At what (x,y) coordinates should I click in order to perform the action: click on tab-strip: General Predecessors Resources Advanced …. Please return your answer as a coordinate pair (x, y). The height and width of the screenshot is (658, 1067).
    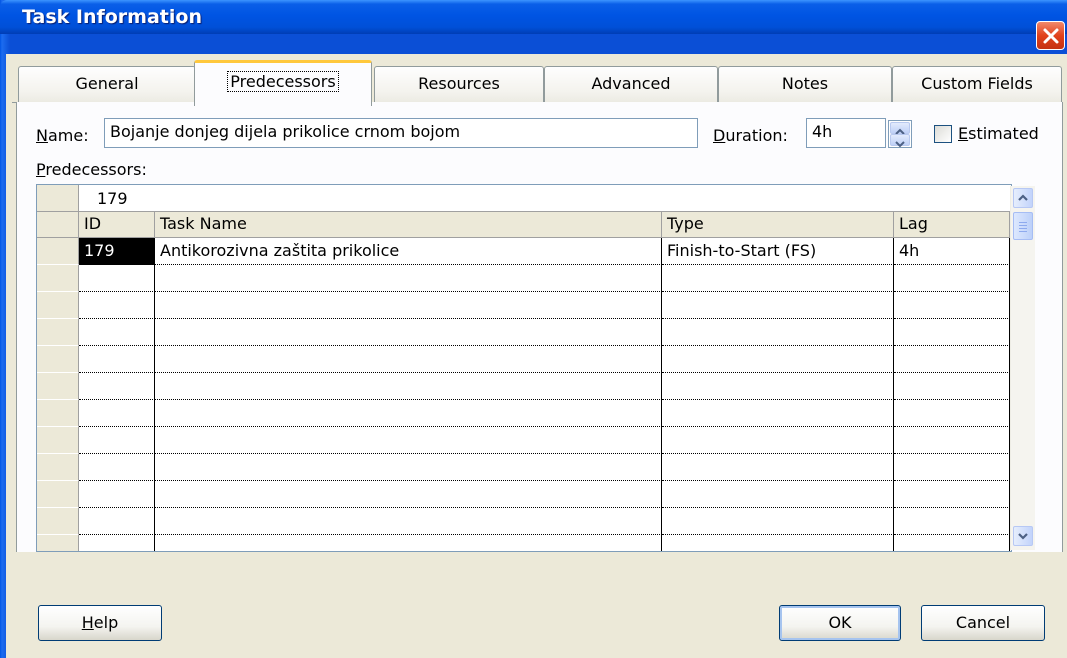
    Looking at the image, I should click on (536, 80).